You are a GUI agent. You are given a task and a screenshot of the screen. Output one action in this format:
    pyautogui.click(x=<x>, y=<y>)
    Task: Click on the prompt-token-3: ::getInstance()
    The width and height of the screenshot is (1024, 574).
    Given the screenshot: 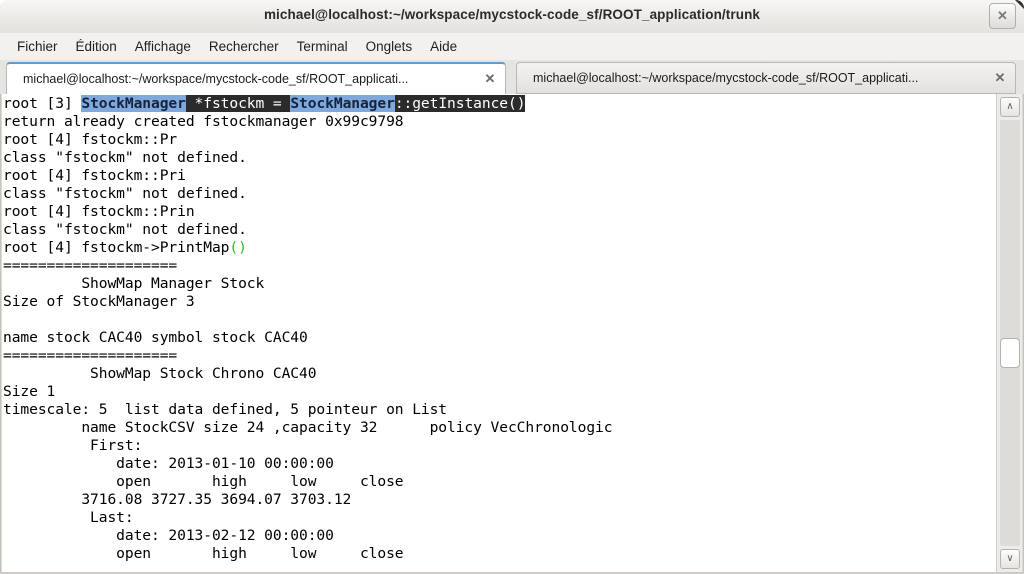 What is the action you would take?
    pyautogui.click(x=460, y=103)
    